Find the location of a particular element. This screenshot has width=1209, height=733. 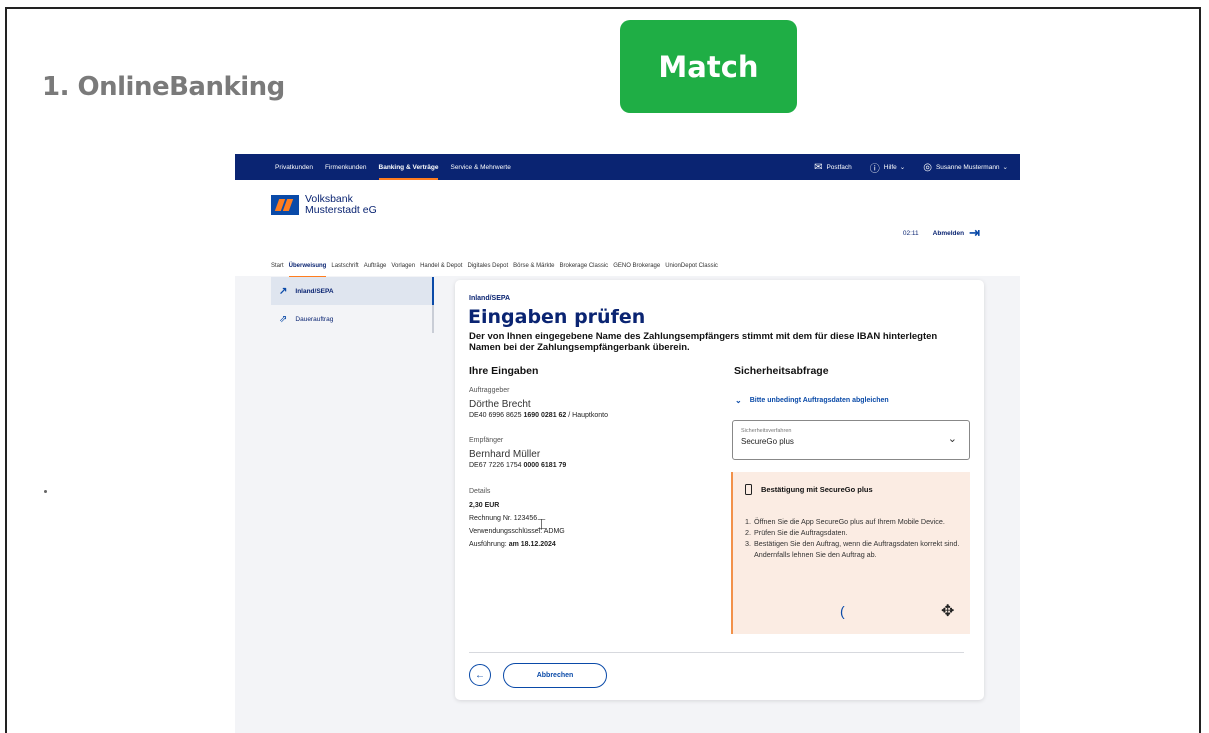

subnav-item-start: Start is located at coordinates (277, 266).